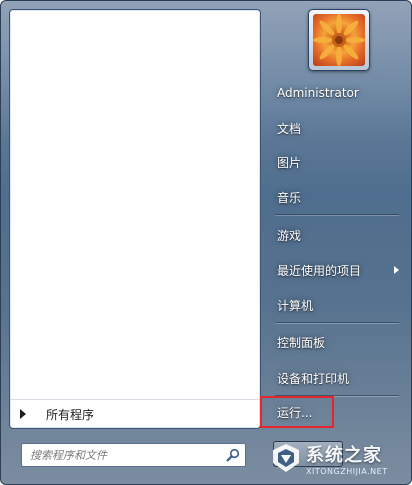 This screenshot has width=412, height=485. Describe the element at coordinates (313, 378) in the screenshot. I see `menu-item-label: 设备和打印机` at that location.